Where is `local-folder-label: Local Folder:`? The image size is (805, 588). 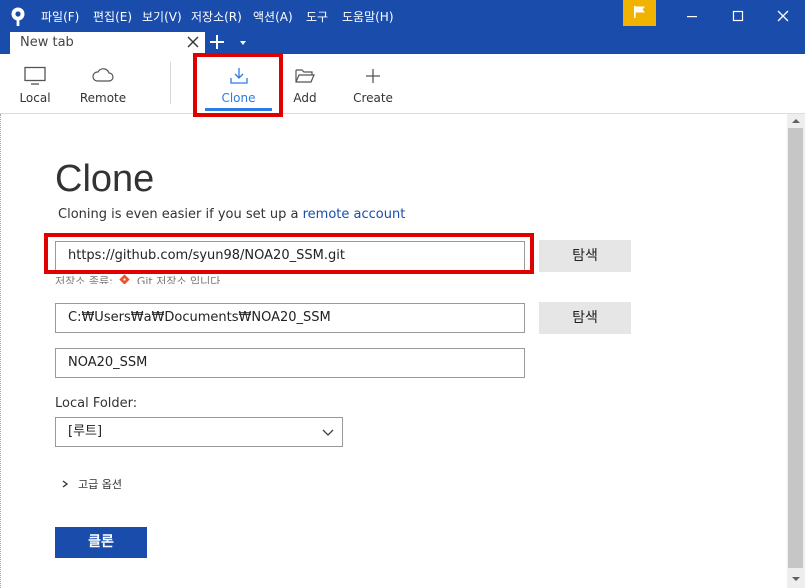 local-folder-label: Local Folder: is located at coordinates (96, 403).